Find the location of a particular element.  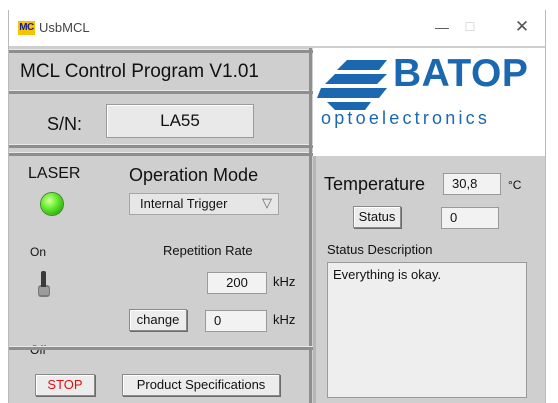

operation-mode-select: Internal Trigger ▽ is located at coordinates (204, 204).